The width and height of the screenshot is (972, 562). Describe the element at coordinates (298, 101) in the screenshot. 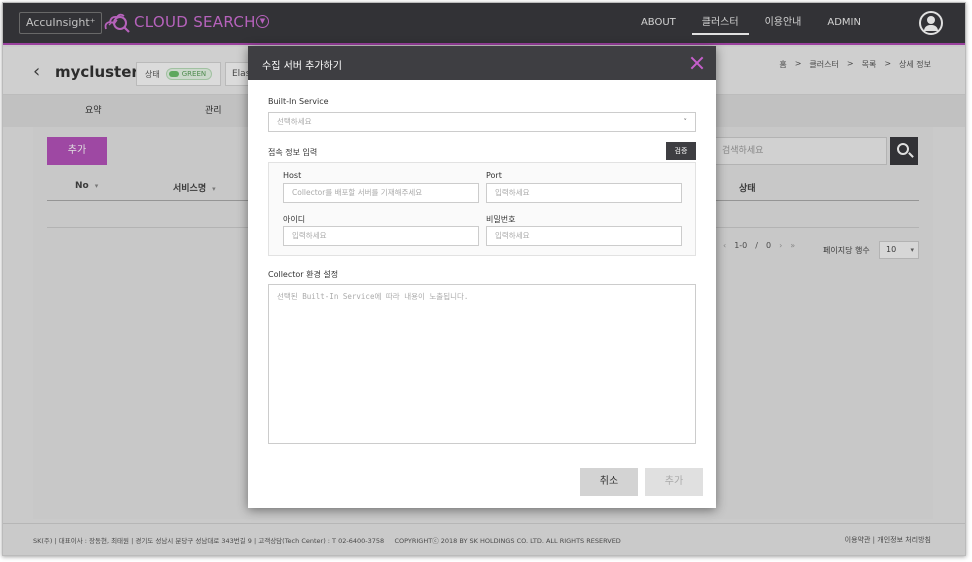

I see `builtin-service-label: Built-In Service` at that location.